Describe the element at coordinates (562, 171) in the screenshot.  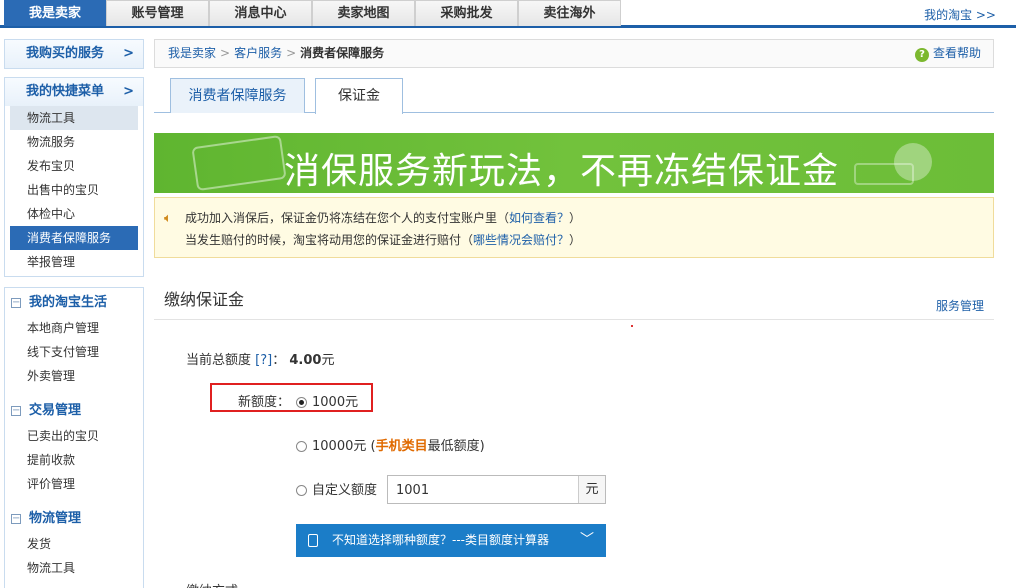
I see `banner-text: 消保服务新玩法，不再冻结保证金` at that location.